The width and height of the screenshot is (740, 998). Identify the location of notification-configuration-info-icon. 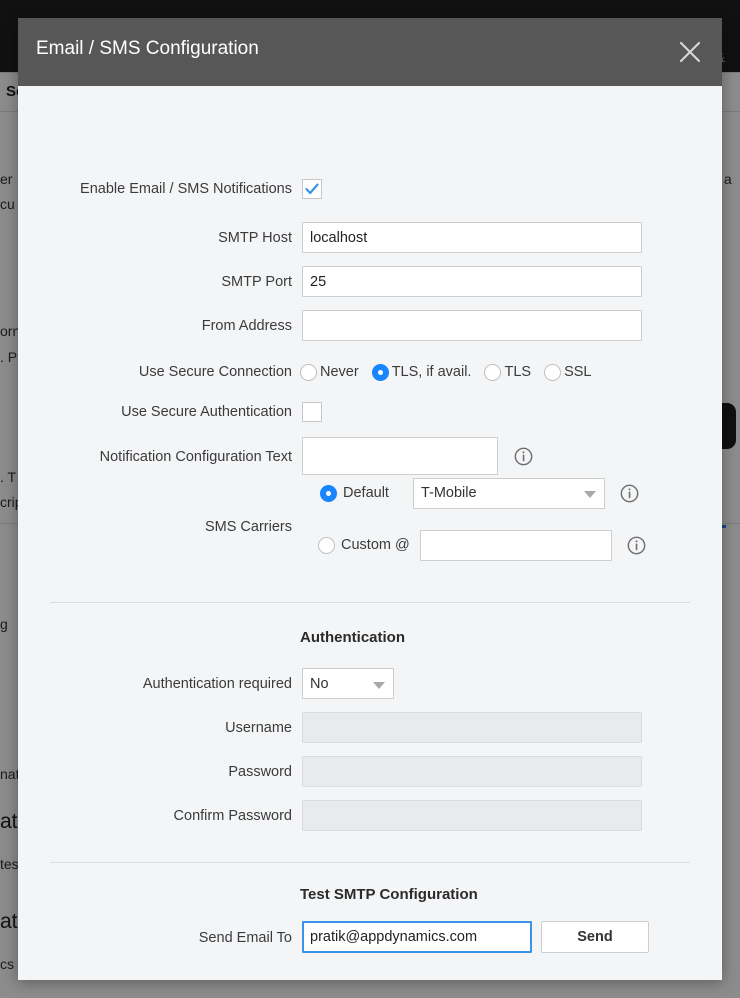
(523, 456).